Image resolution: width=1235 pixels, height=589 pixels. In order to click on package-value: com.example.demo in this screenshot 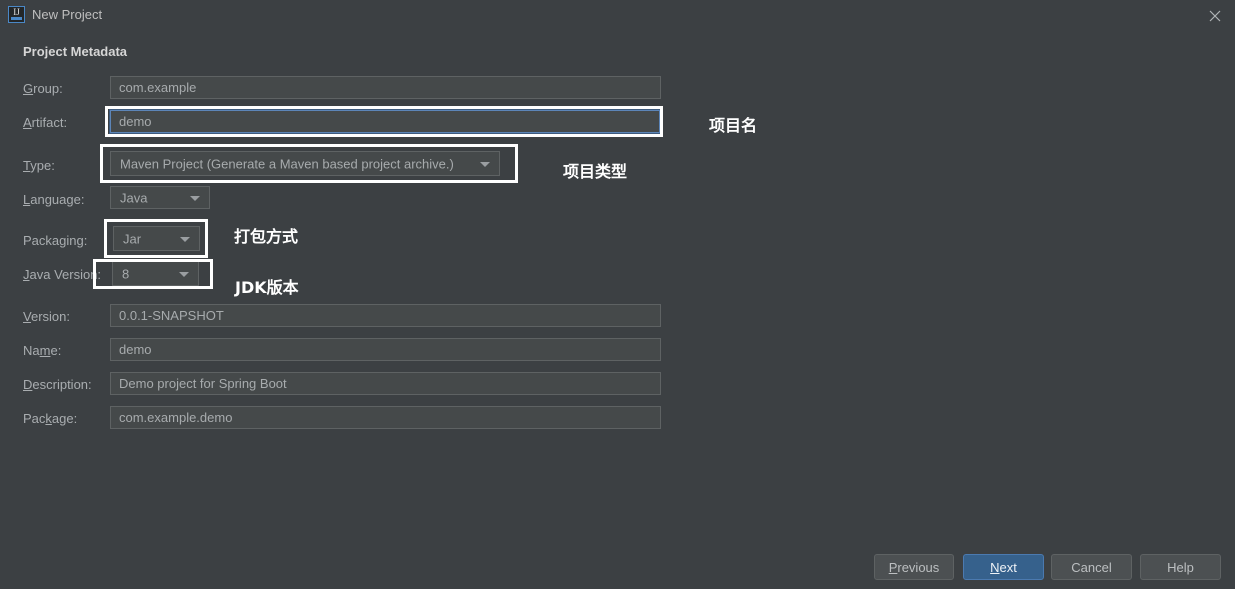, I will do `click(176, 417)`.